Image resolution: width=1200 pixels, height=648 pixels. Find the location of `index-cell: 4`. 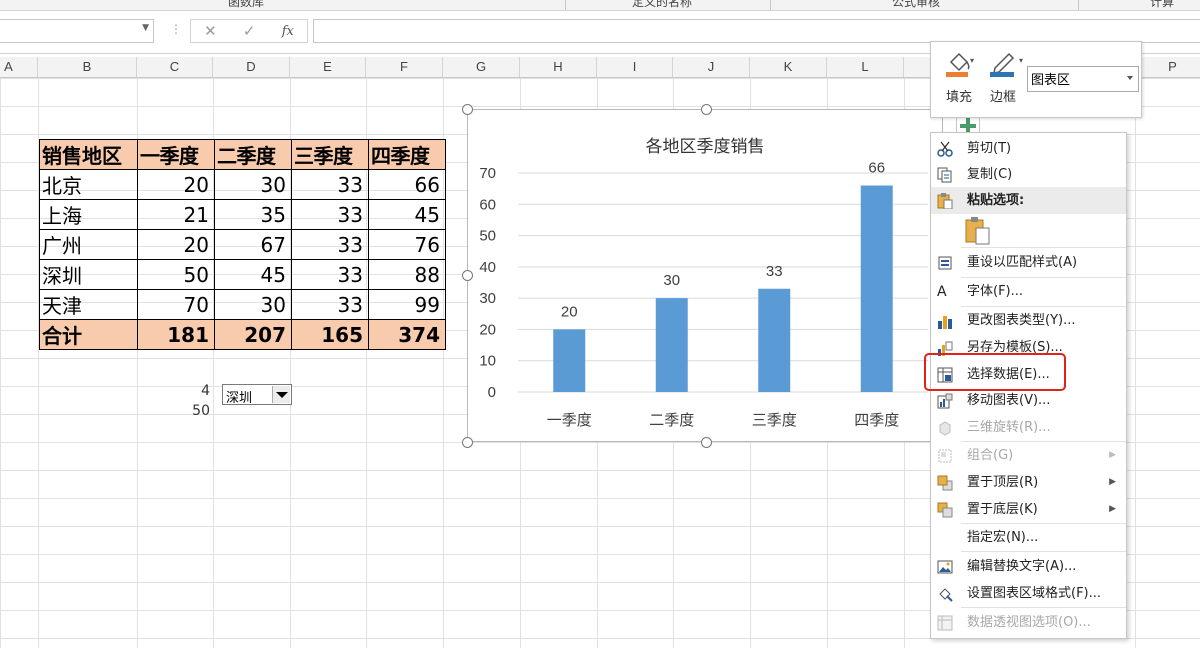

index-cell: 4 is located at coordinates (190, 391).